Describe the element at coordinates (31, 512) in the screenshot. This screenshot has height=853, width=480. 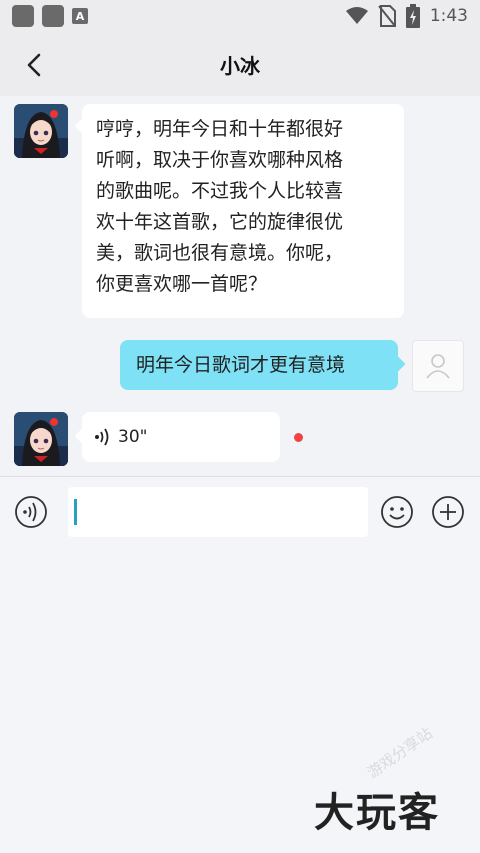
I see `voice-toggle-icon` at that location.